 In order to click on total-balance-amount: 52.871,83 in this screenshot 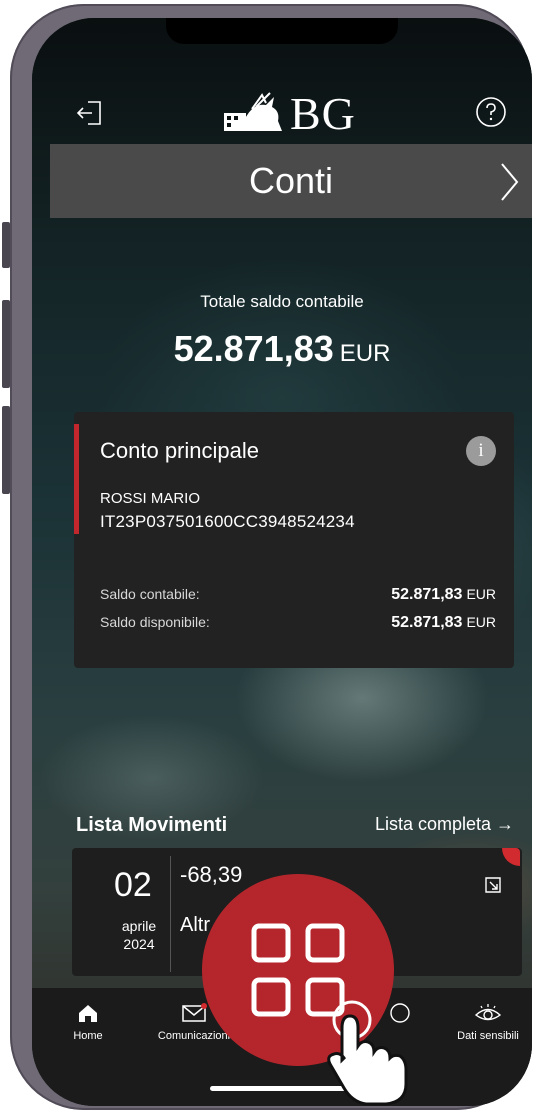, I will do `click(253, 348)`.